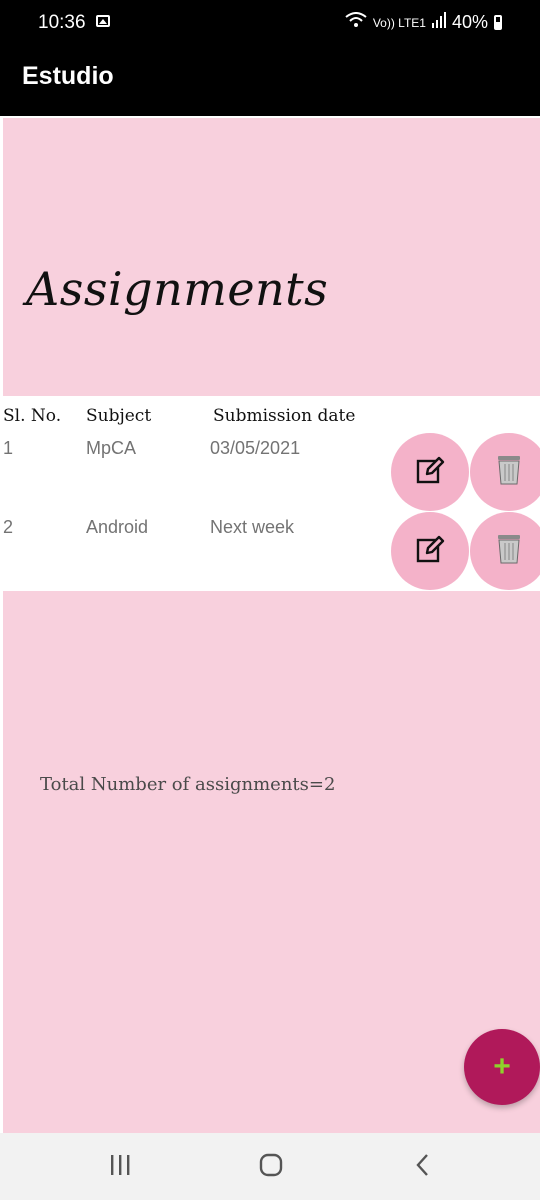  Describe the element at coordinates (438, 22) in the screenshot. I see `signal-icon` at that location.